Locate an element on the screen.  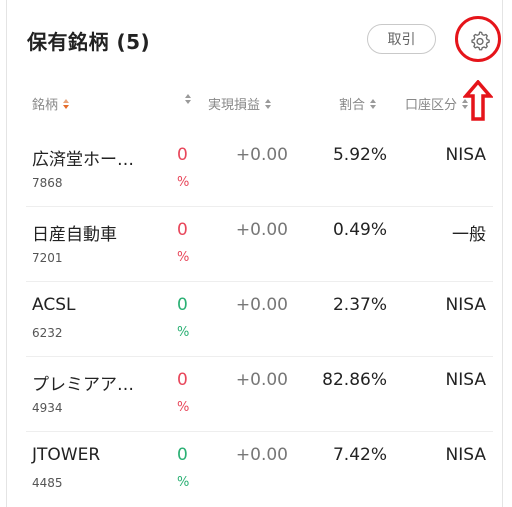
stock-name: ACSL is located at coordinates (54, 305).